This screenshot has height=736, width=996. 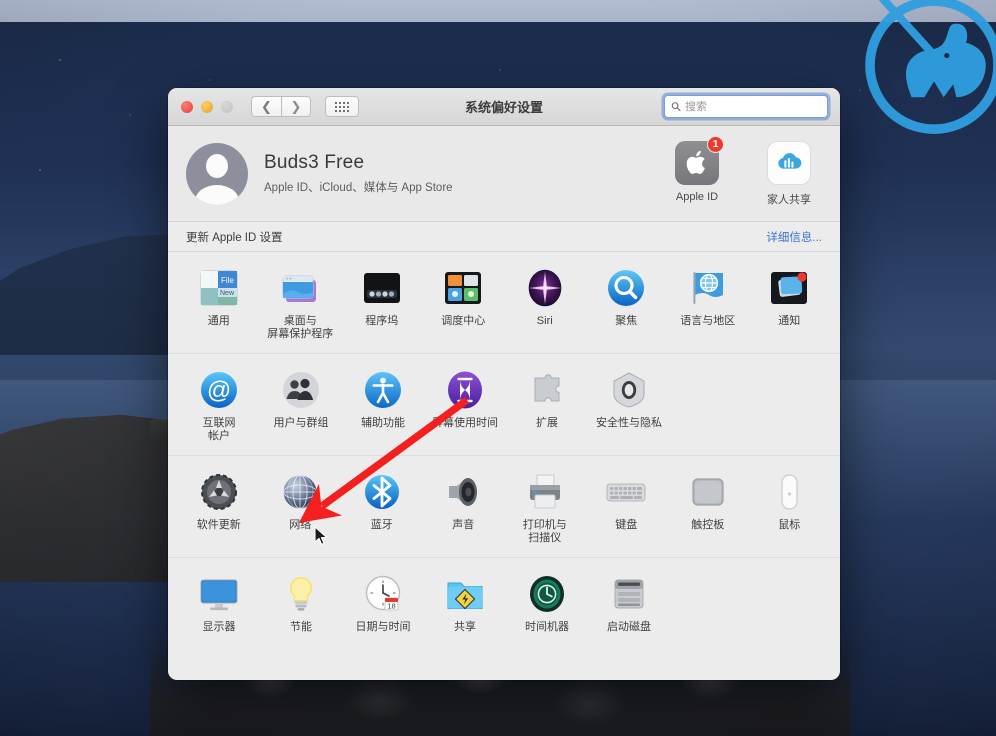 I want to click on pane-trackpad: 触控板, so click(x=708, y=509).